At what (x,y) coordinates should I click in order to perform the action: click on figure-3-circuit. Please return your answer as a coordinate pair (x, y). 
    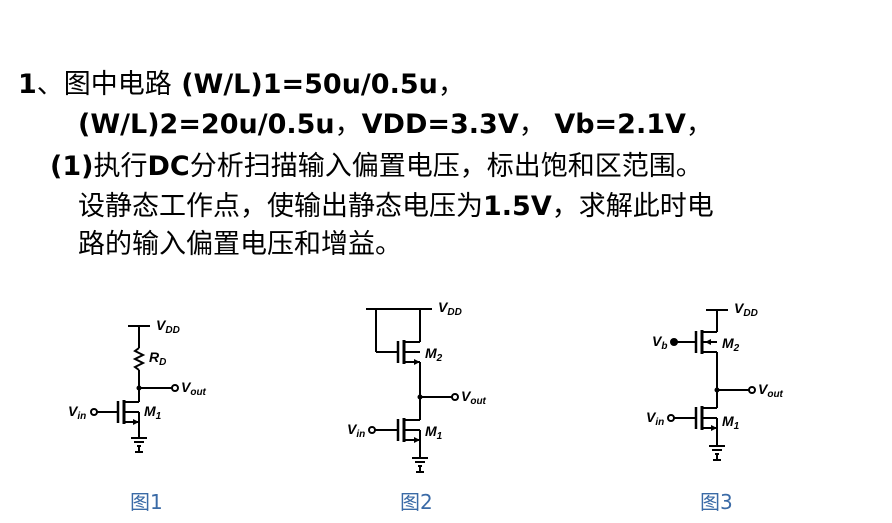
    Looking at the image, I should click on (711, 385).